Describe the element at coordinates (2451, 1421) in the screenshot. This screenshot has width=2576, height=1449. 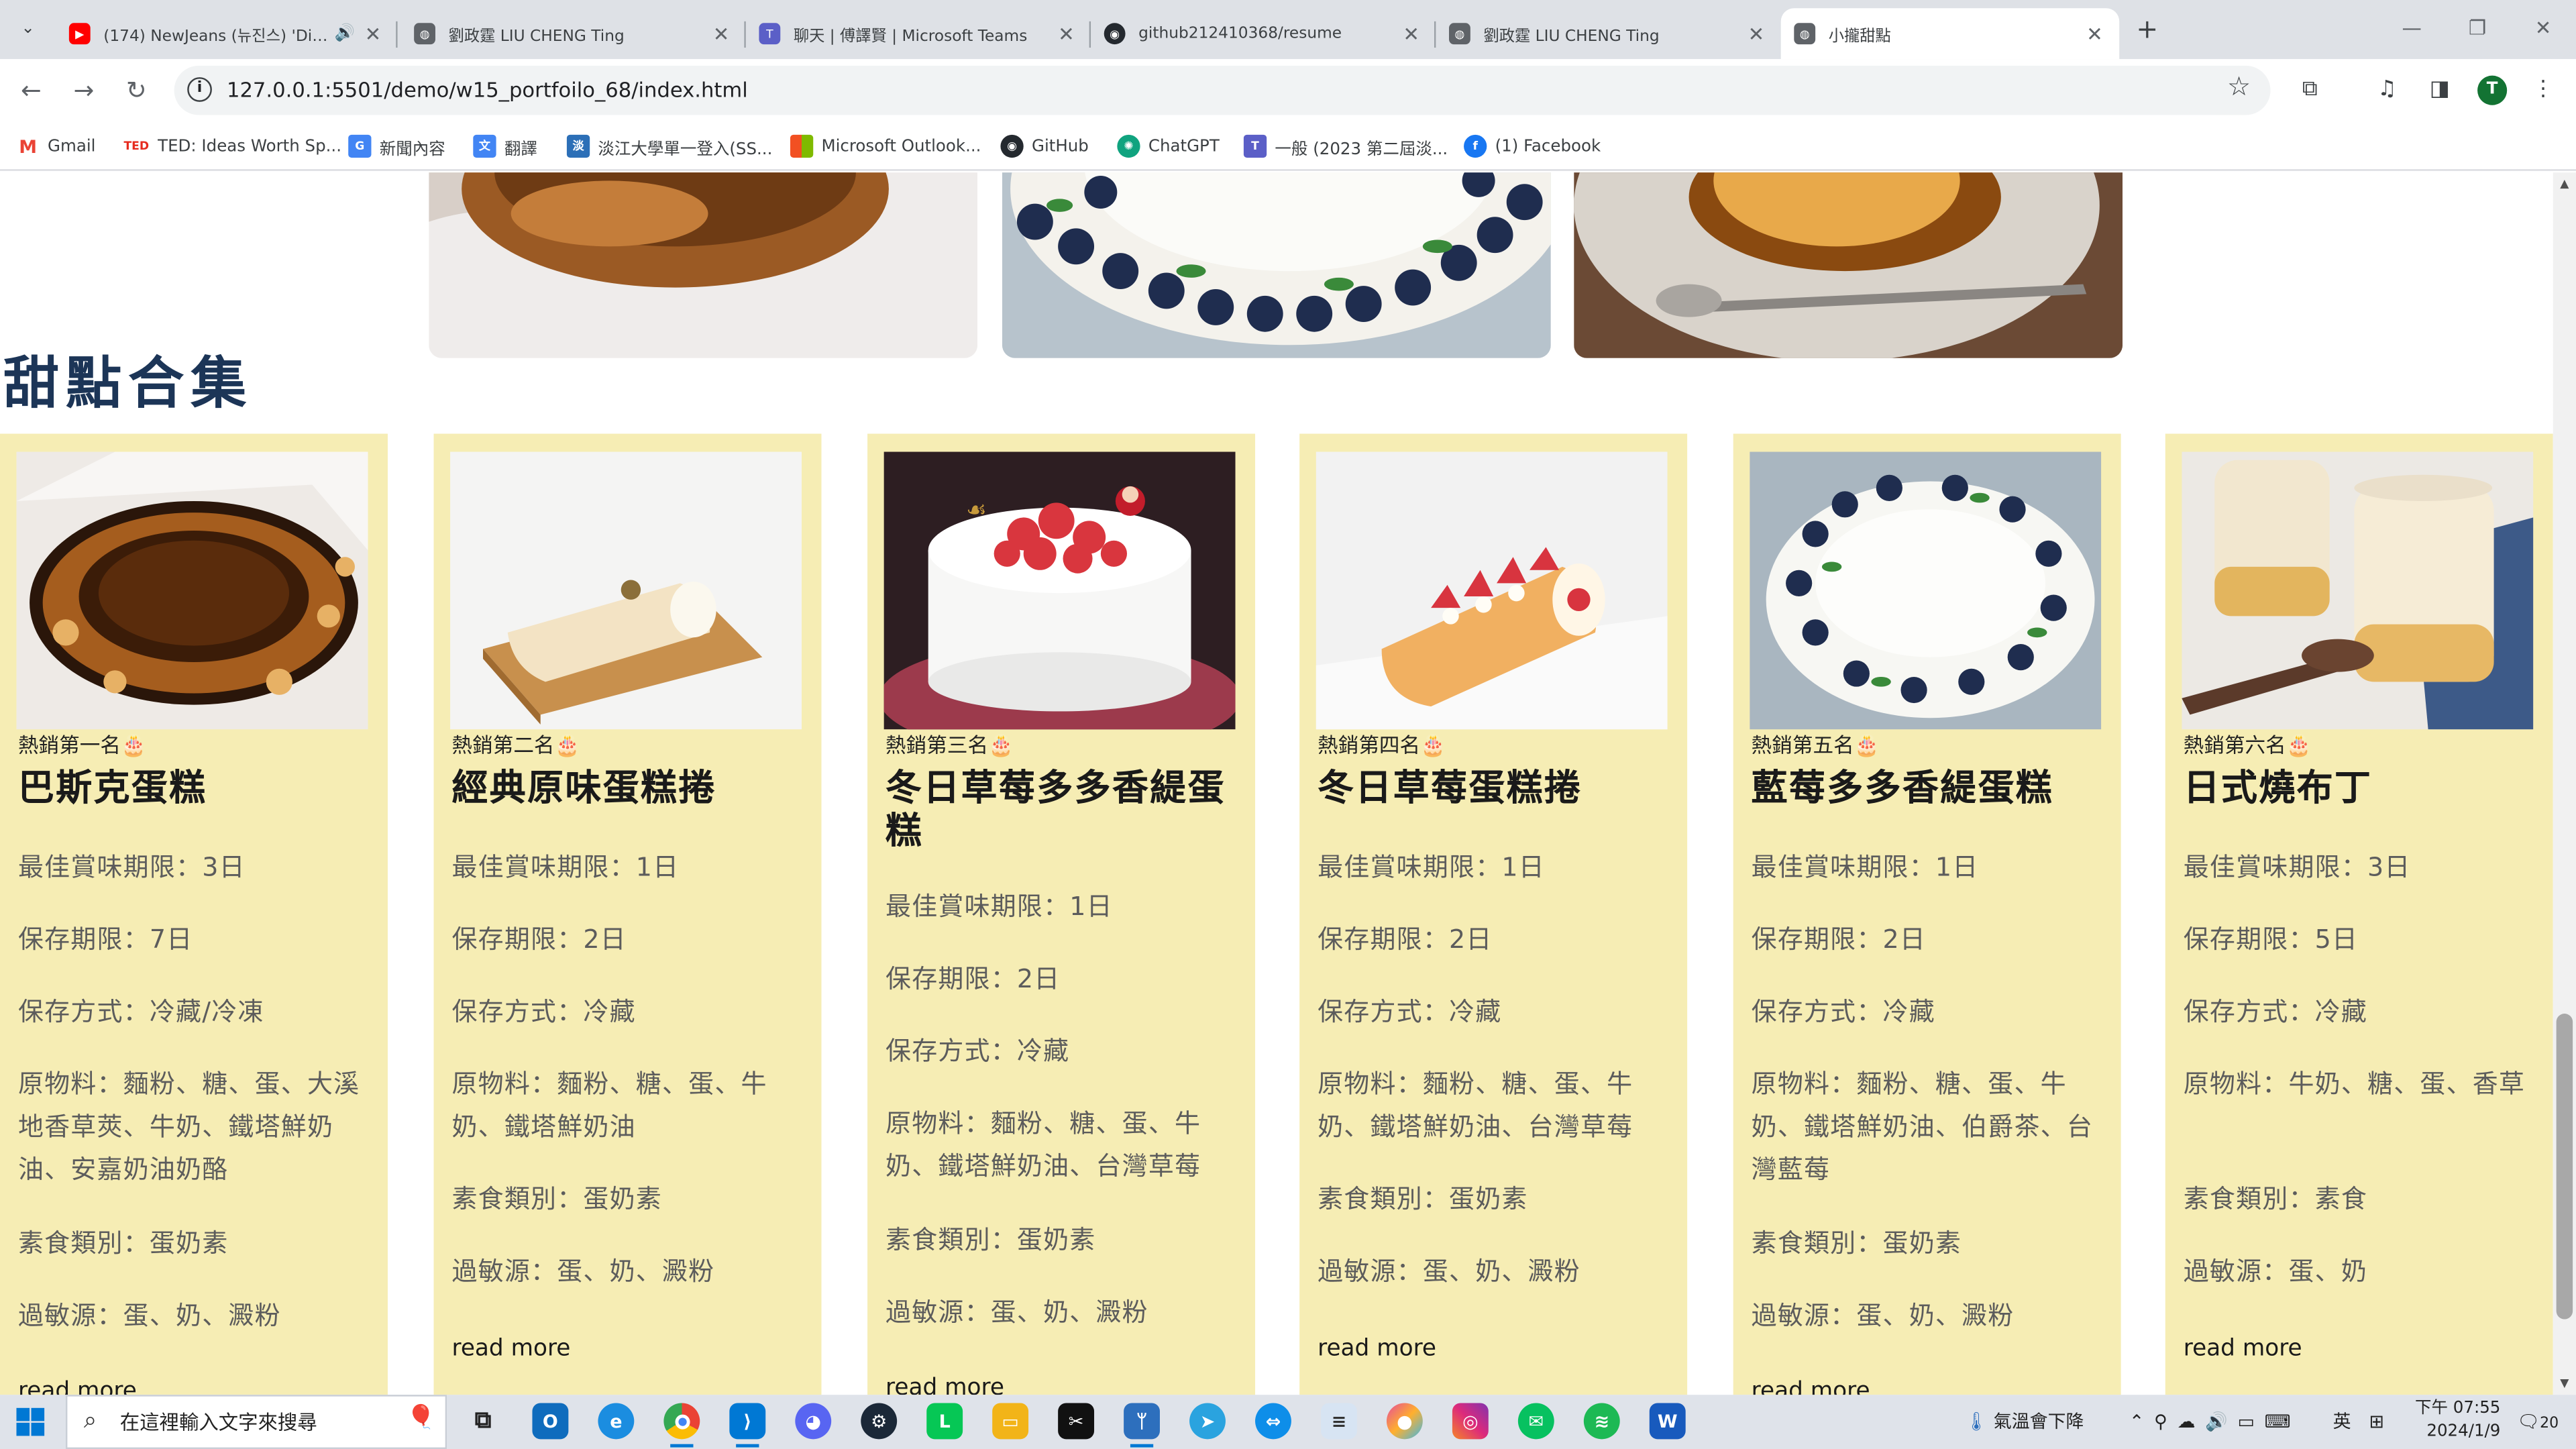
I see `taskbar-clock: 下午 07:55 2024/1/9` at that location.